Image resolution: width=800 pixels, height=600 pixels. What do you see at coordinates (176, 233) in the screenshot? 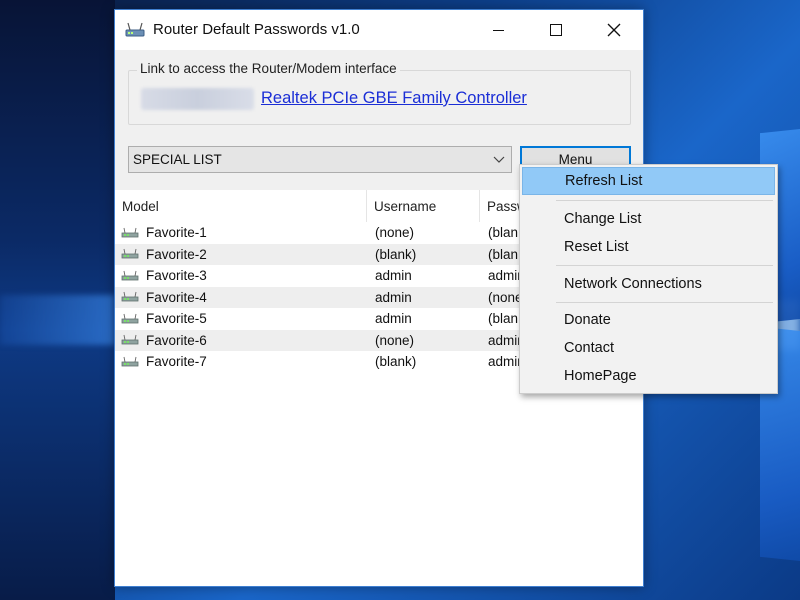
I see `model-name: Favorite-1` at bounding box center [176, 233].